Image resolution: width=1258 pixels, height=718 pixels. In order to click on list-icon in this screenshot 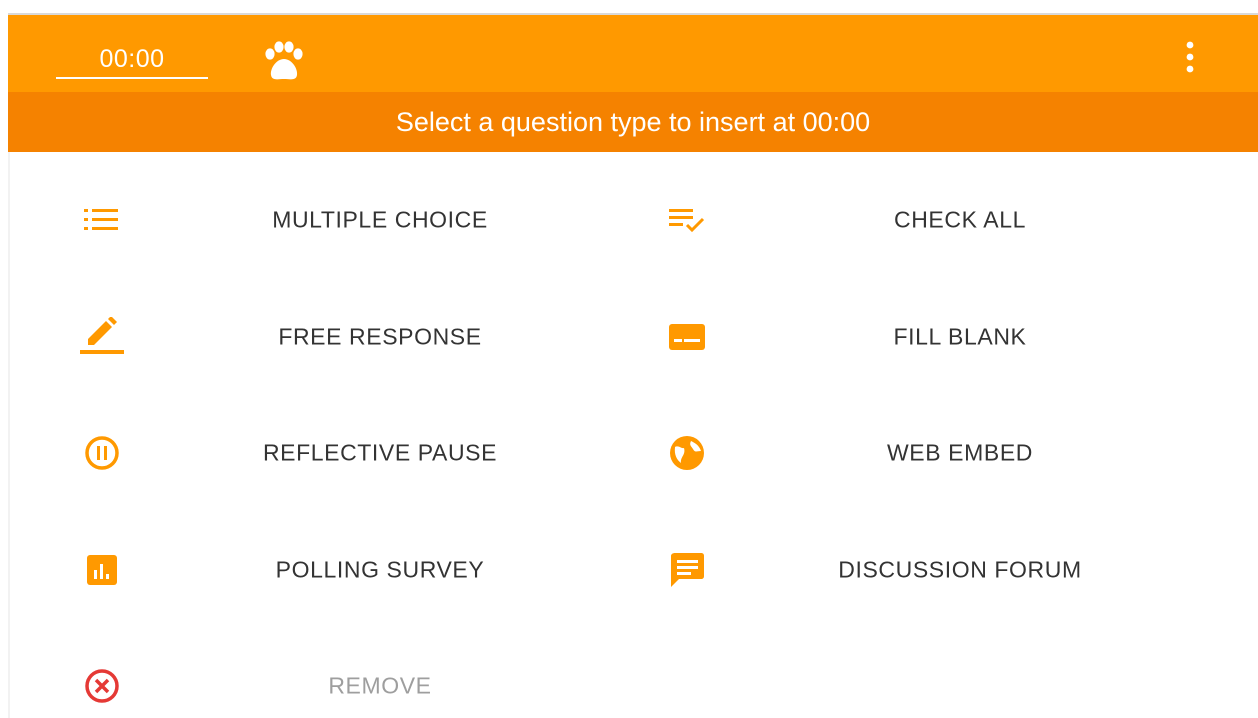, I will do `click(102, 220)`.